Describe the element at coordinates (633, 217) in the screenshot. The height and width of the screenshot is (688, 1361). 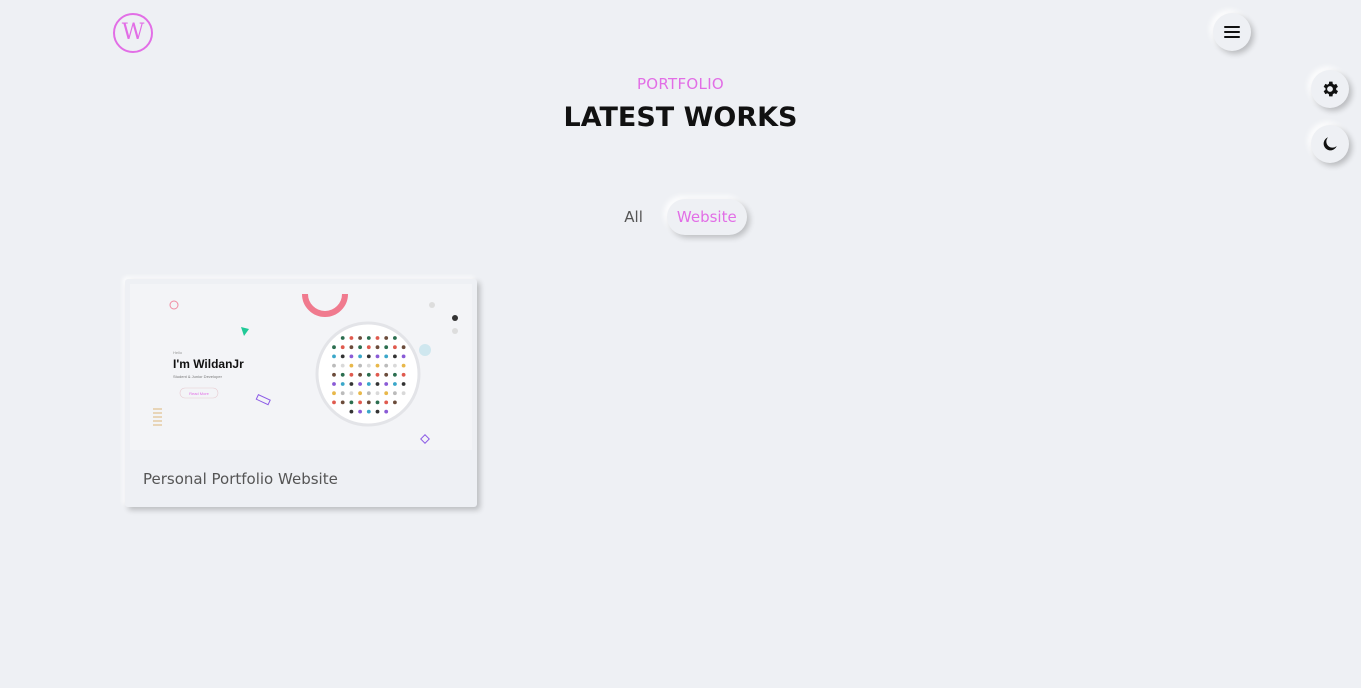
I see `filter-all: All` at that location.